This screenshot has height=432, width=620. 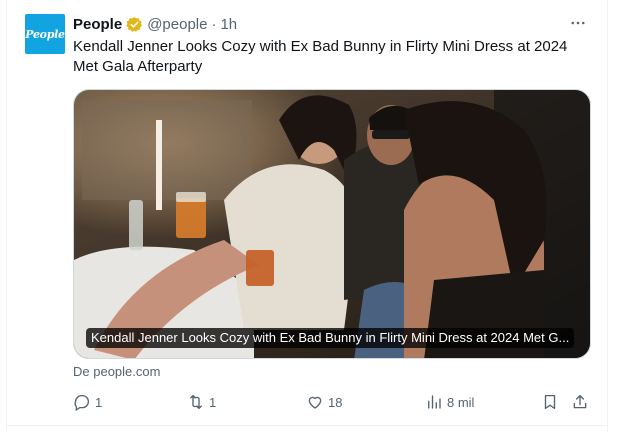 I want to click on author-handle: @people, so click(x=177, y=24).